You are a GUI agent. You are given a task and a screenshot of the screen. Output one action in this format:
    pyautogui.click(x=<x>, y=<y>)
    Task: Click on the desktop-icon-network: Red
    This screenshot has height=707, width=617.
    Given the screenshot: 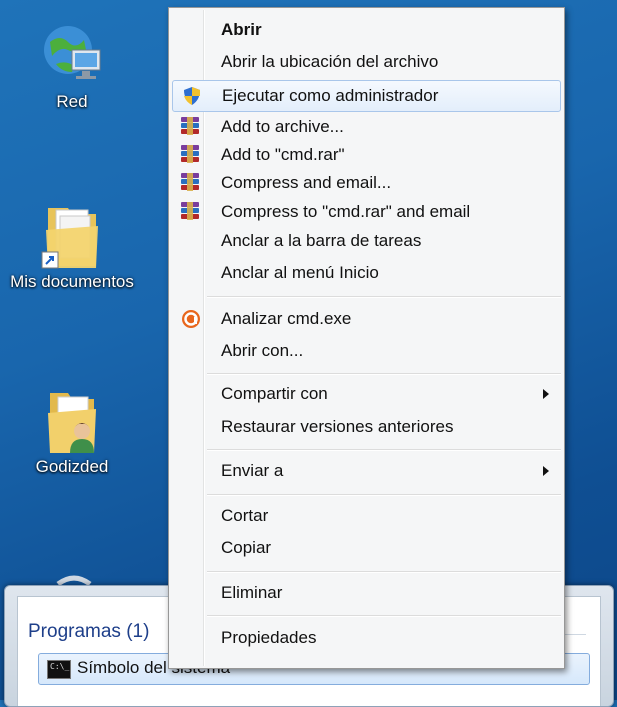 What is the action you would take?
    pyautogui.click(x=73, y=66)
    